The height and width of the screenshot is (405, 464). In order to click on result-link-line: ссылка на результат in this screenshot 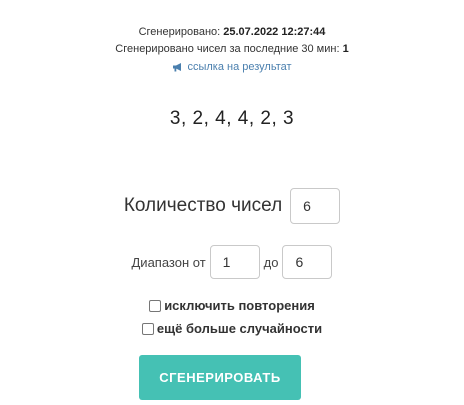, I will do `click(232, 68)`.